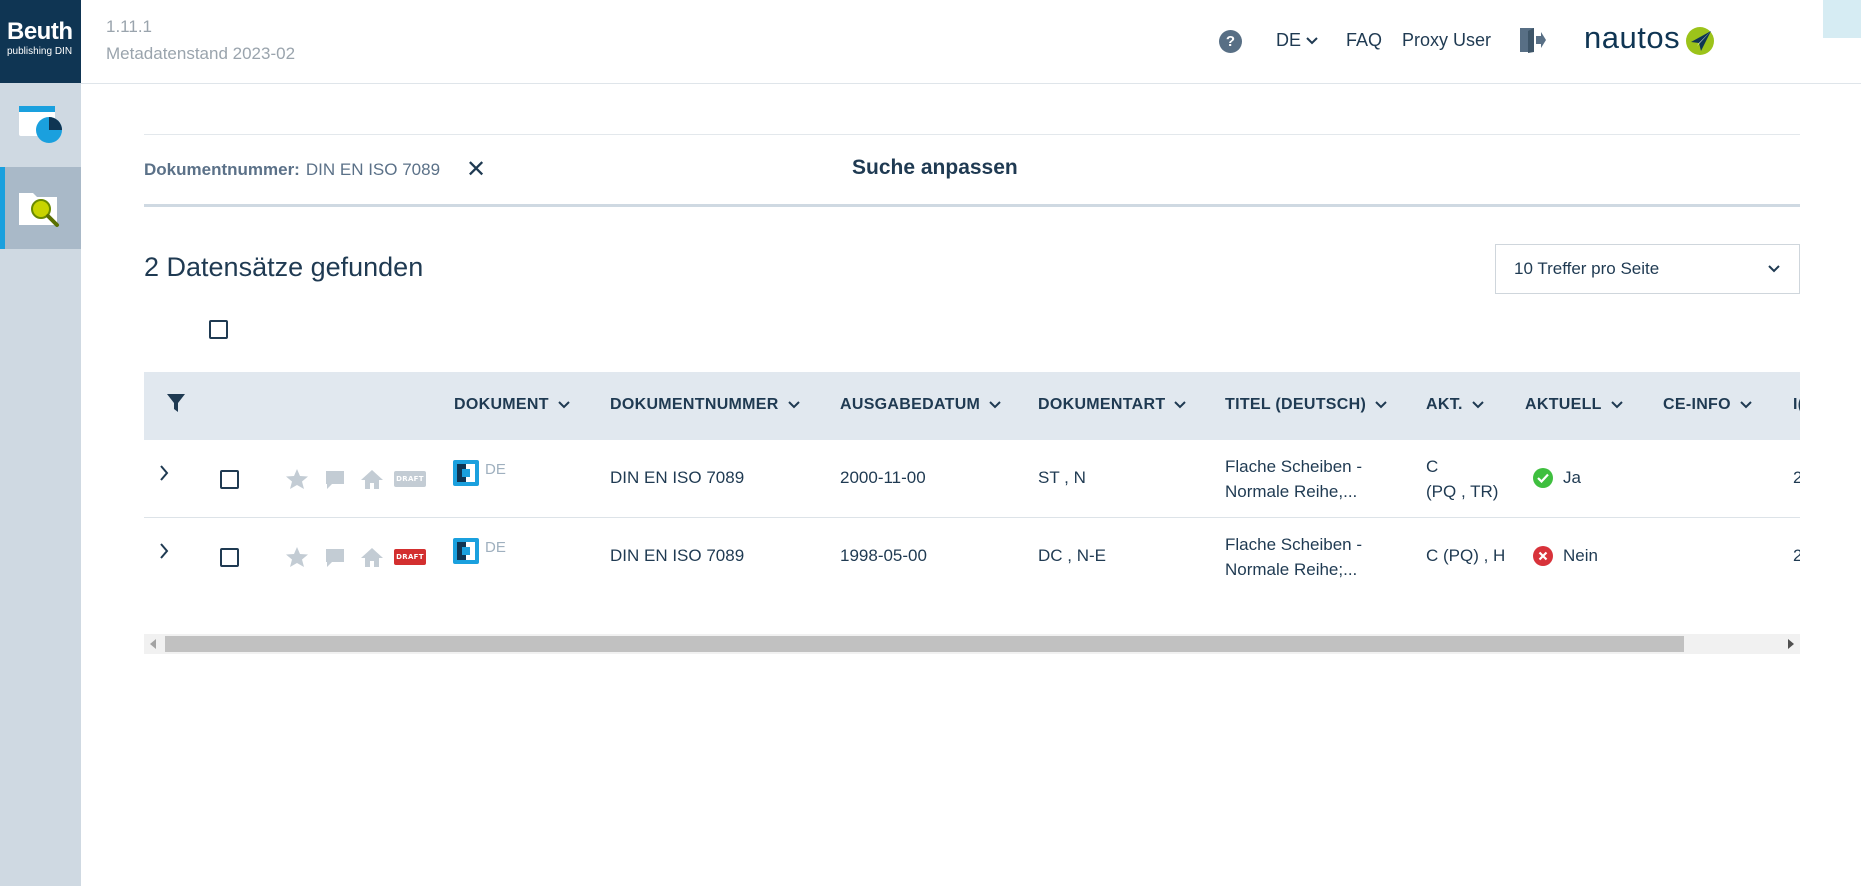 This screenshot has height=886, width=1861. What do you see at coordinates (1112, 405) in the screenshot?
I see `column-header-dokumentart: DOKUMENTART` at bounding box center [1112, 405].